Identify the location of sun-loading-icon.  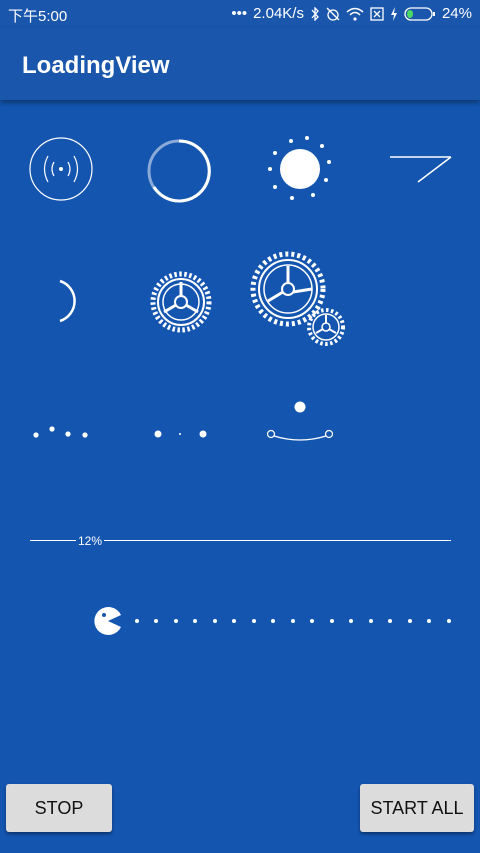
(300, 170).